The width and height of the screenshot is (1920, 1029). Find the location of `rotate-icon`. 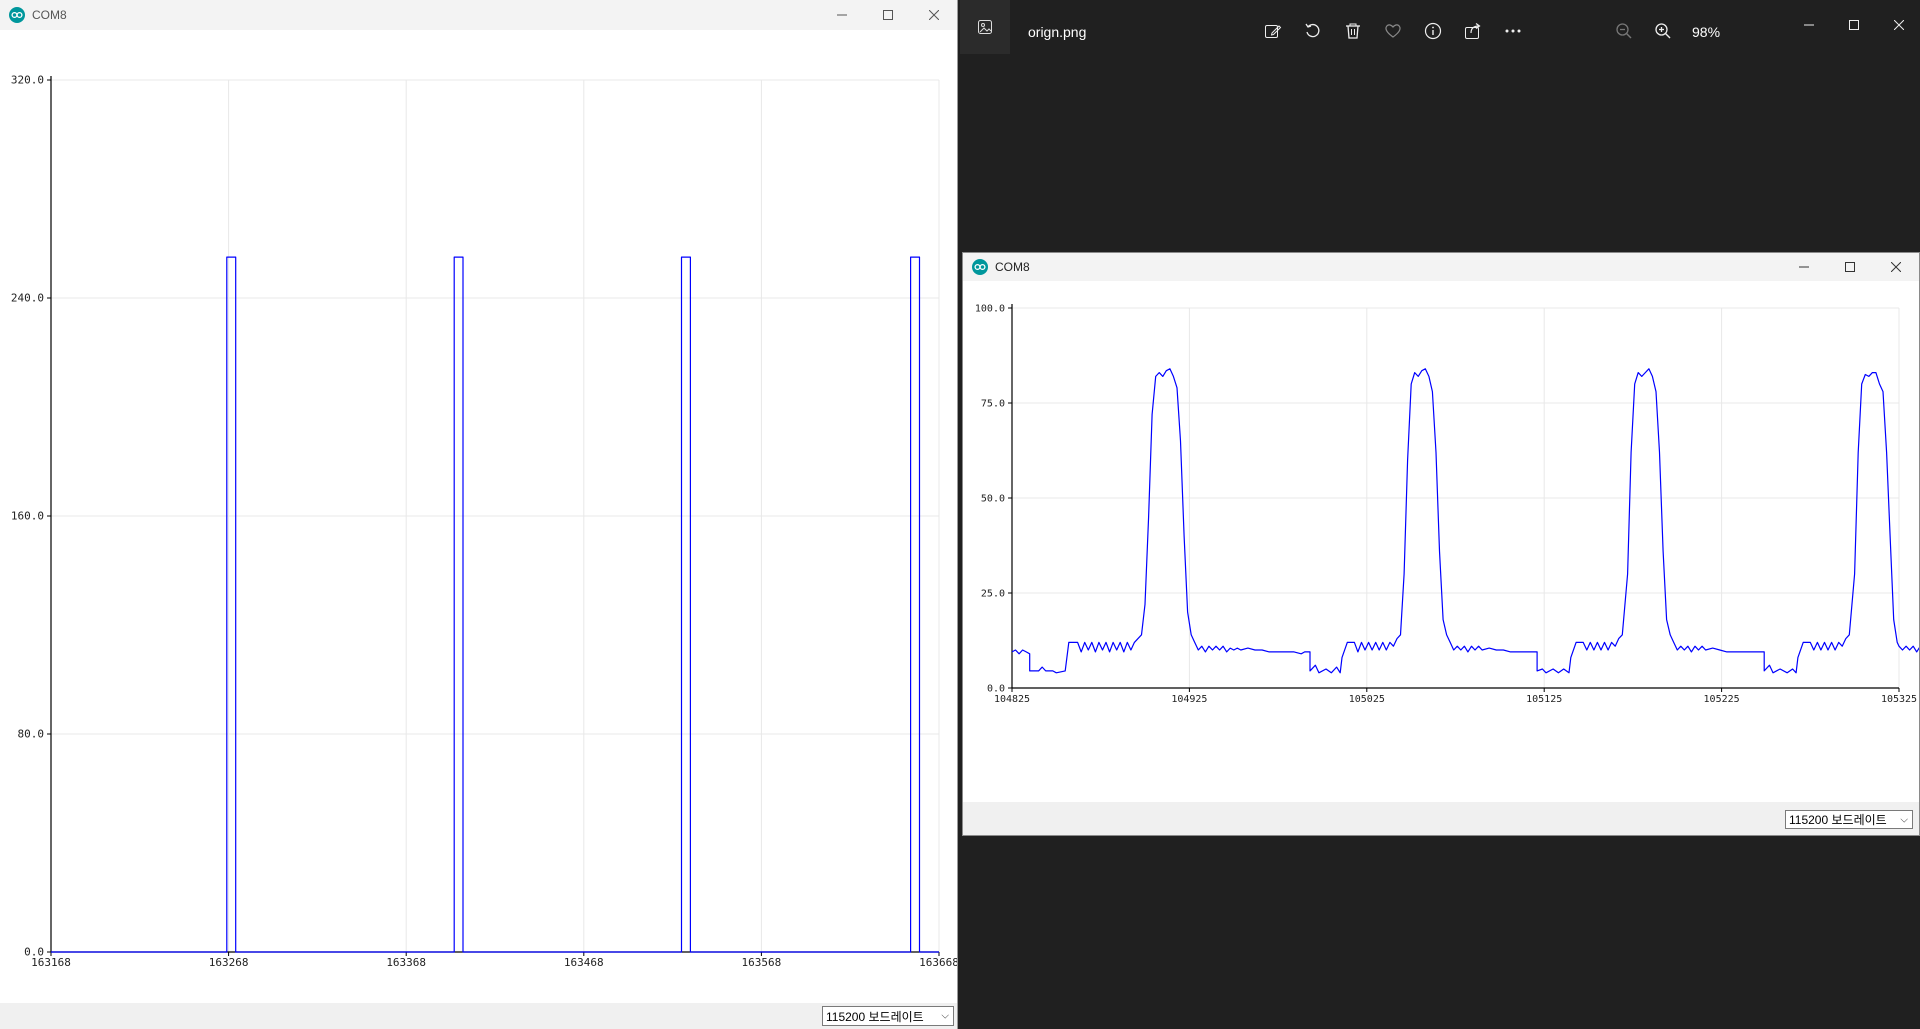

rotate-icon is located at coordinates (1313, 31).